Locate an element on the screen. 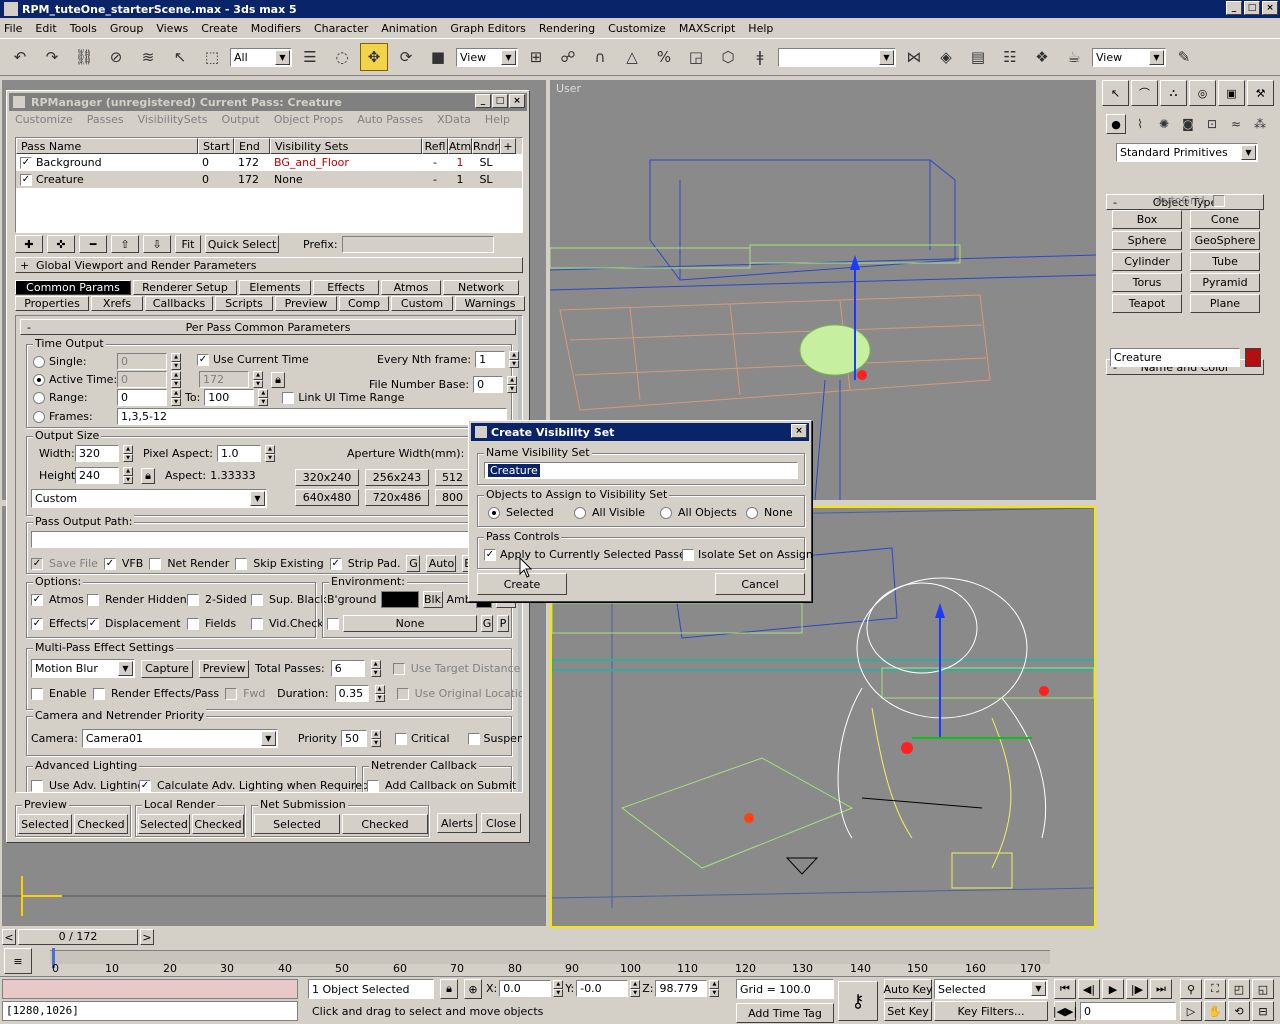 The height and width of the screenshot is (1024, 1280). material-editor-icon: ❖ is located at coordinates (1042, 57).